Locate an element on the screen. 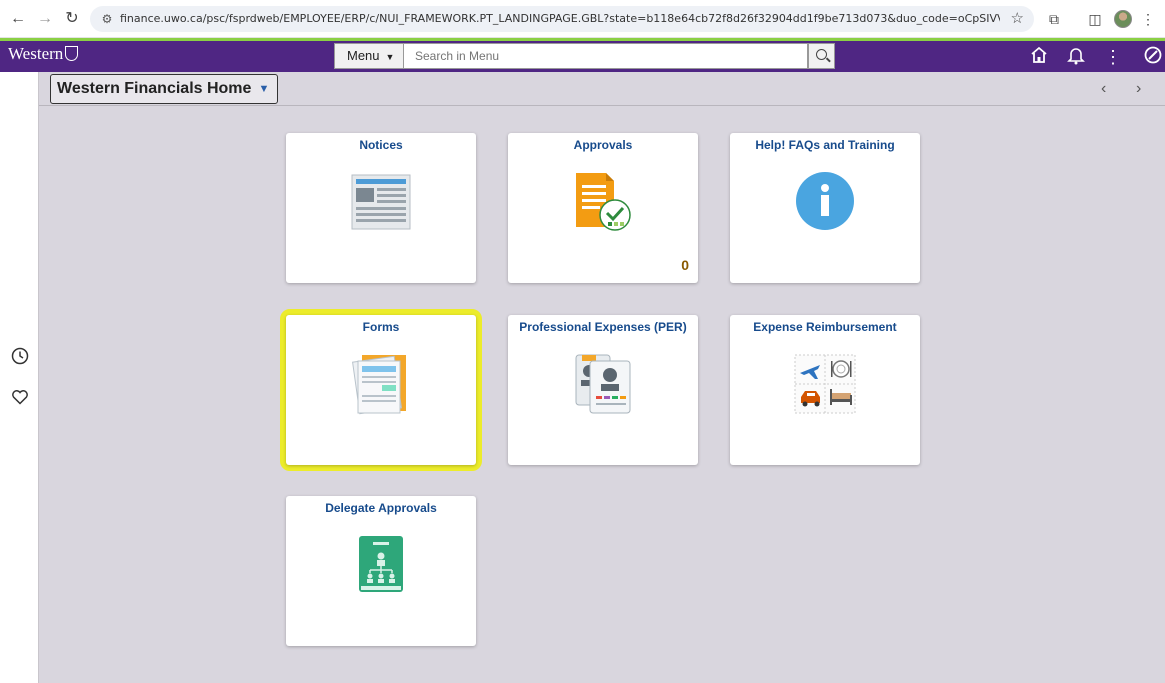 The height and width of the screenshot is (683, 1165). tile-title: Forms is located at coordinates (381, 327).